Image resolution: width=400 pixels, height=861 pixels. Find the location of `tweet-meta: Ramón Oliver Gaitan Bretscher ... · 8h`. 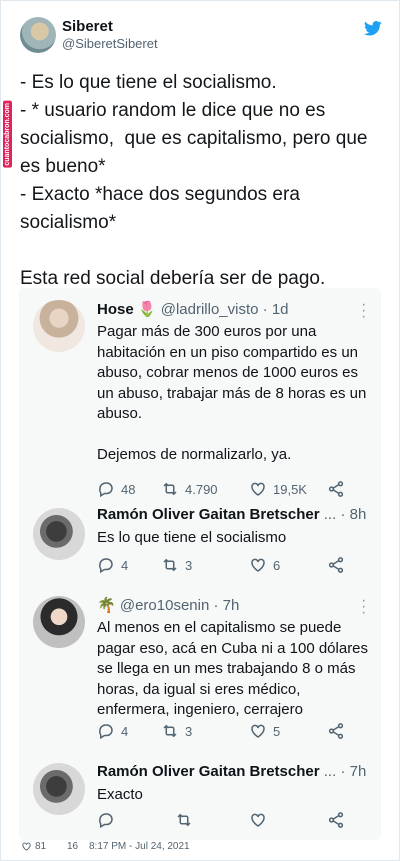

tweet-meta: Ramón Oliver Gaitan Bretscher ... · 8h is located at coordinates (232, 514).